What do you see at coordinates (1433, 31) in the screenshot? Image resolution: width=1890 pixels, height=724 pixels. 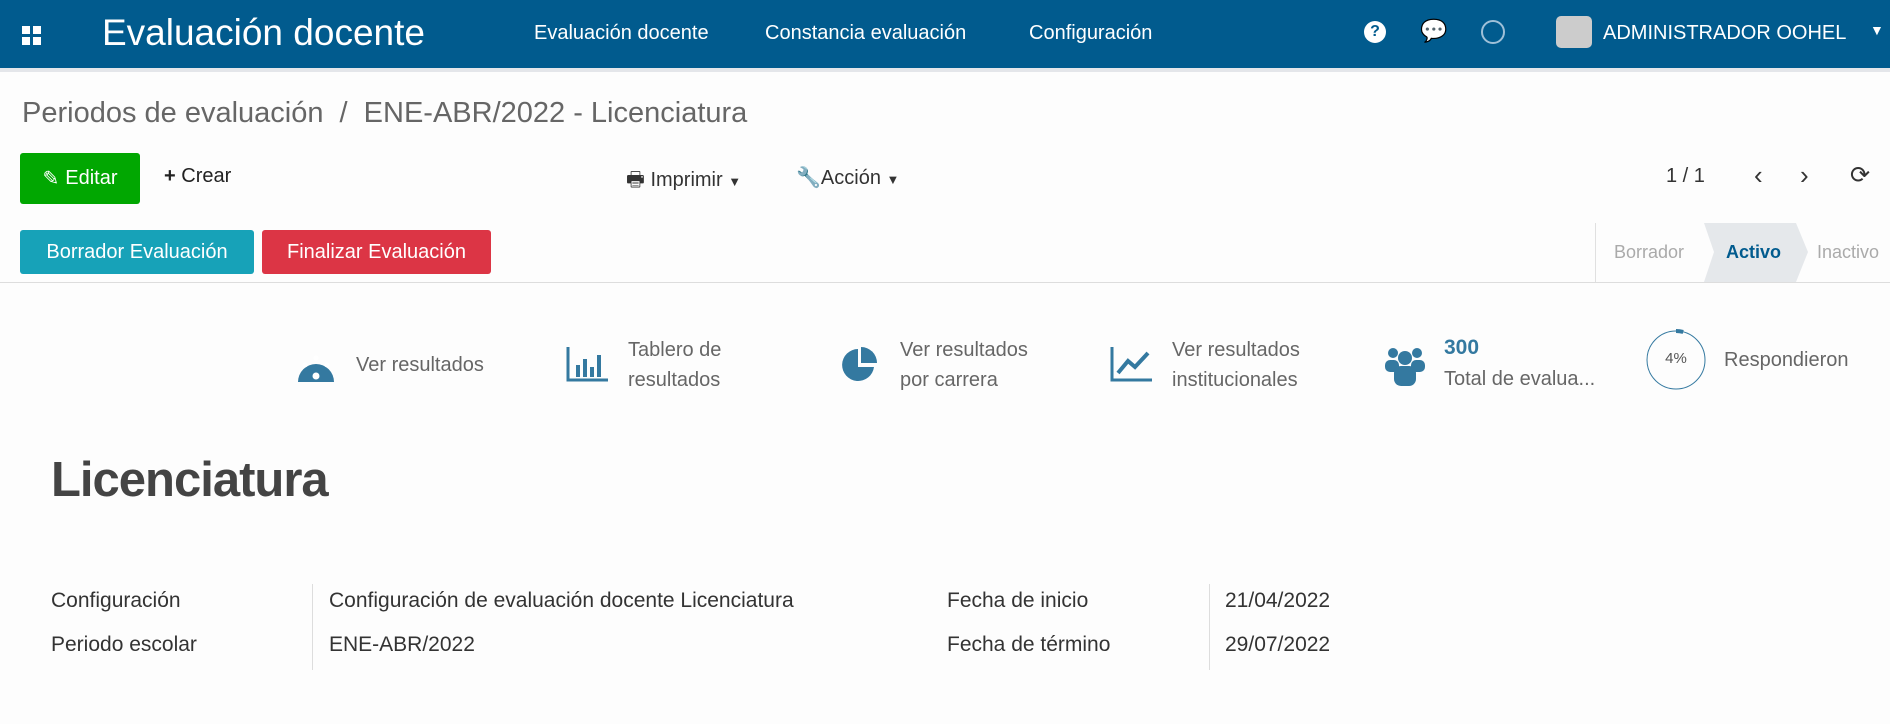 I see `chat-icon: 💬` at bounding box center [1433, 31].